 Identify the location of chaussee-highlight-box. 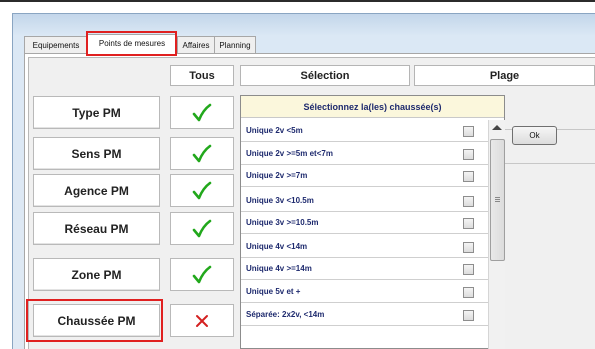
(94, 320).